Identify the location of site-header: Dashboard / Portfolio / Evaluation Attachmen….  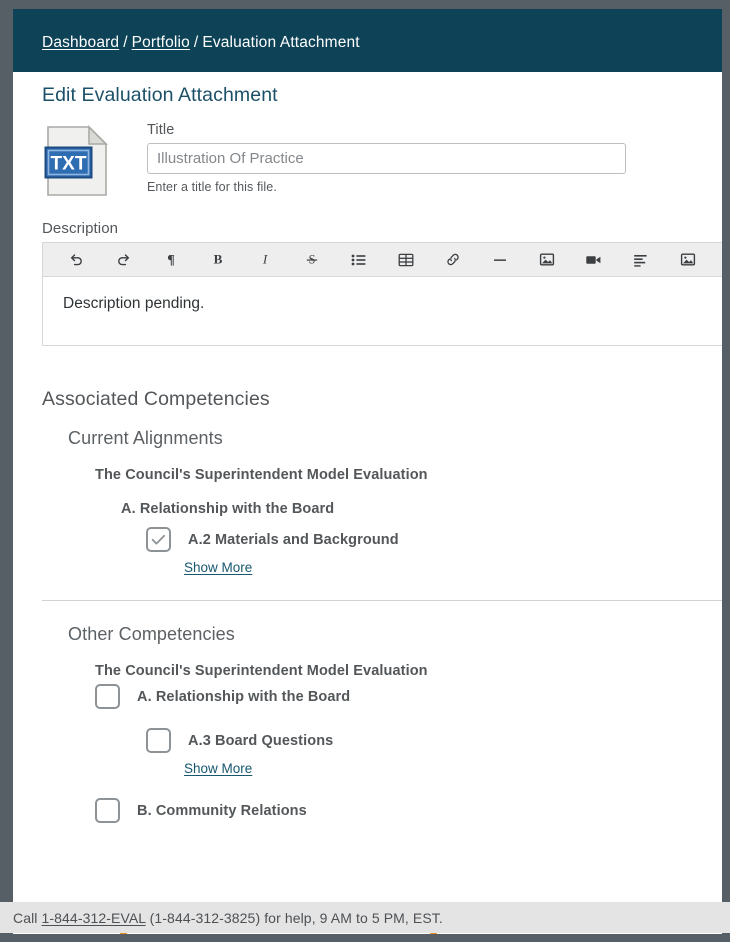
(367, 40).